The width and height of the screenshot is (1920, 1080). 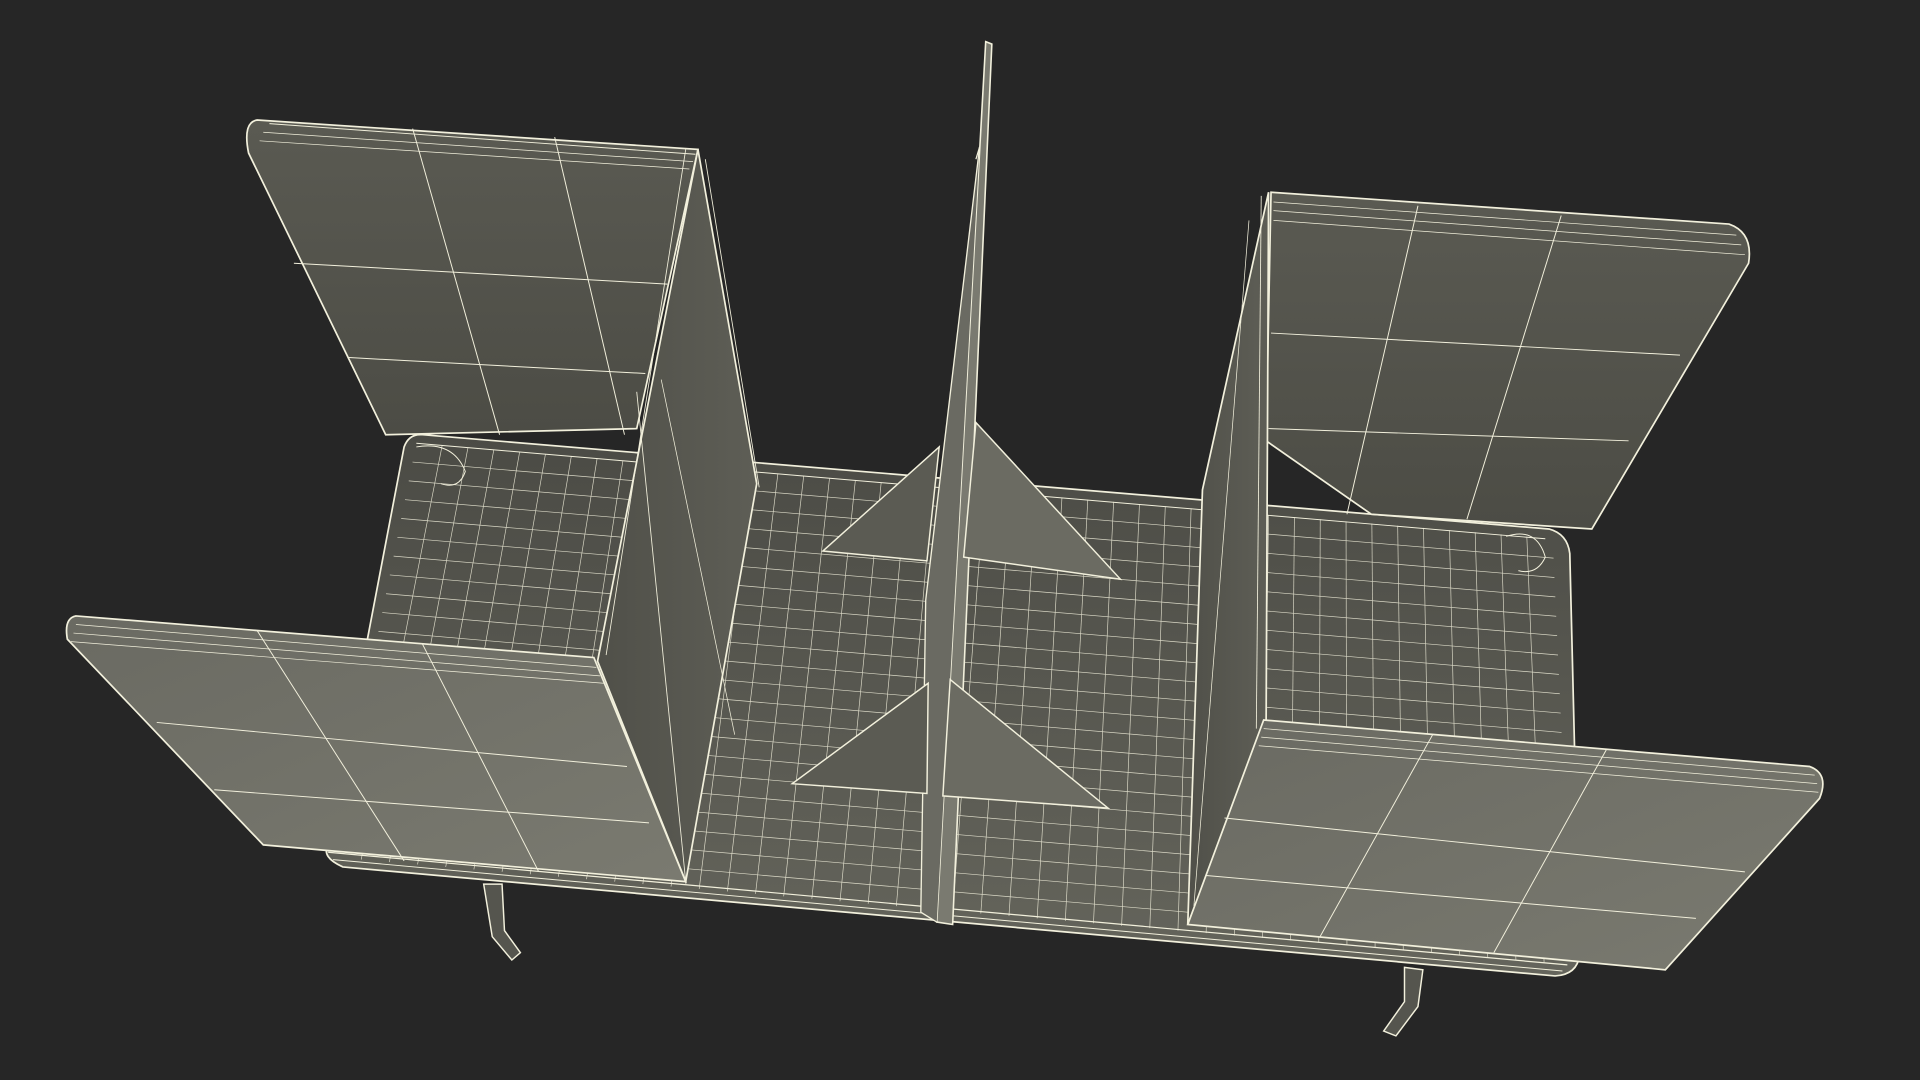 I want to click on panel-back-left, so click(x=472, y=277).